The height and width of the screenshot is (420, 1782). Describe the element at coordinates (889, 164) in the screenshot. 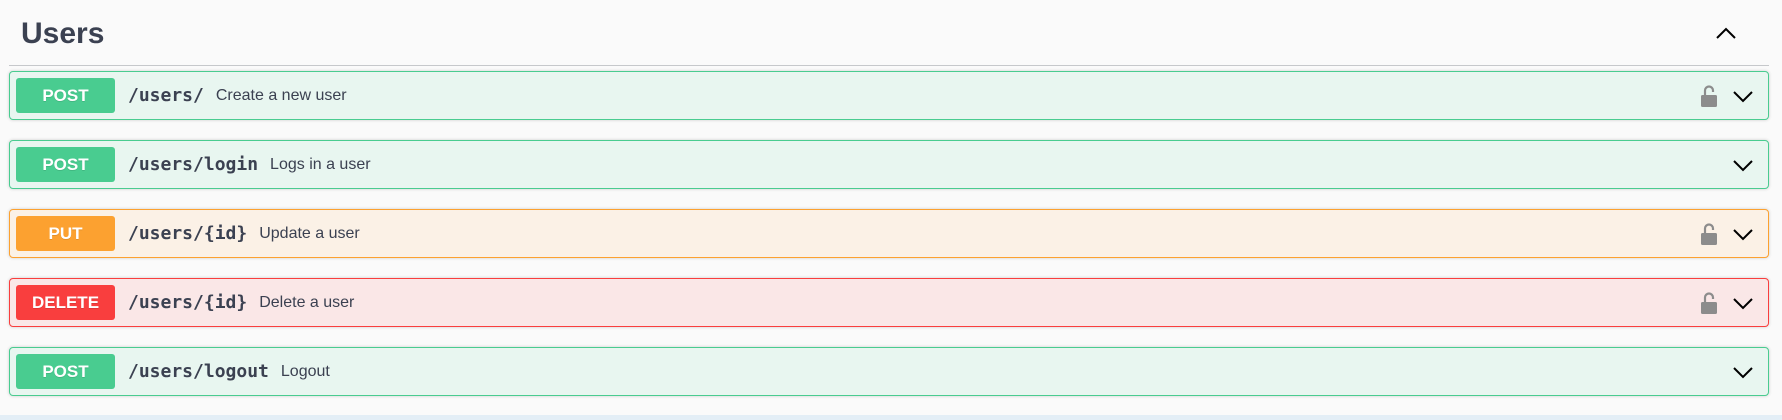

I see `operation-post-users-login: POST /users/login Logs in a user` at that location.